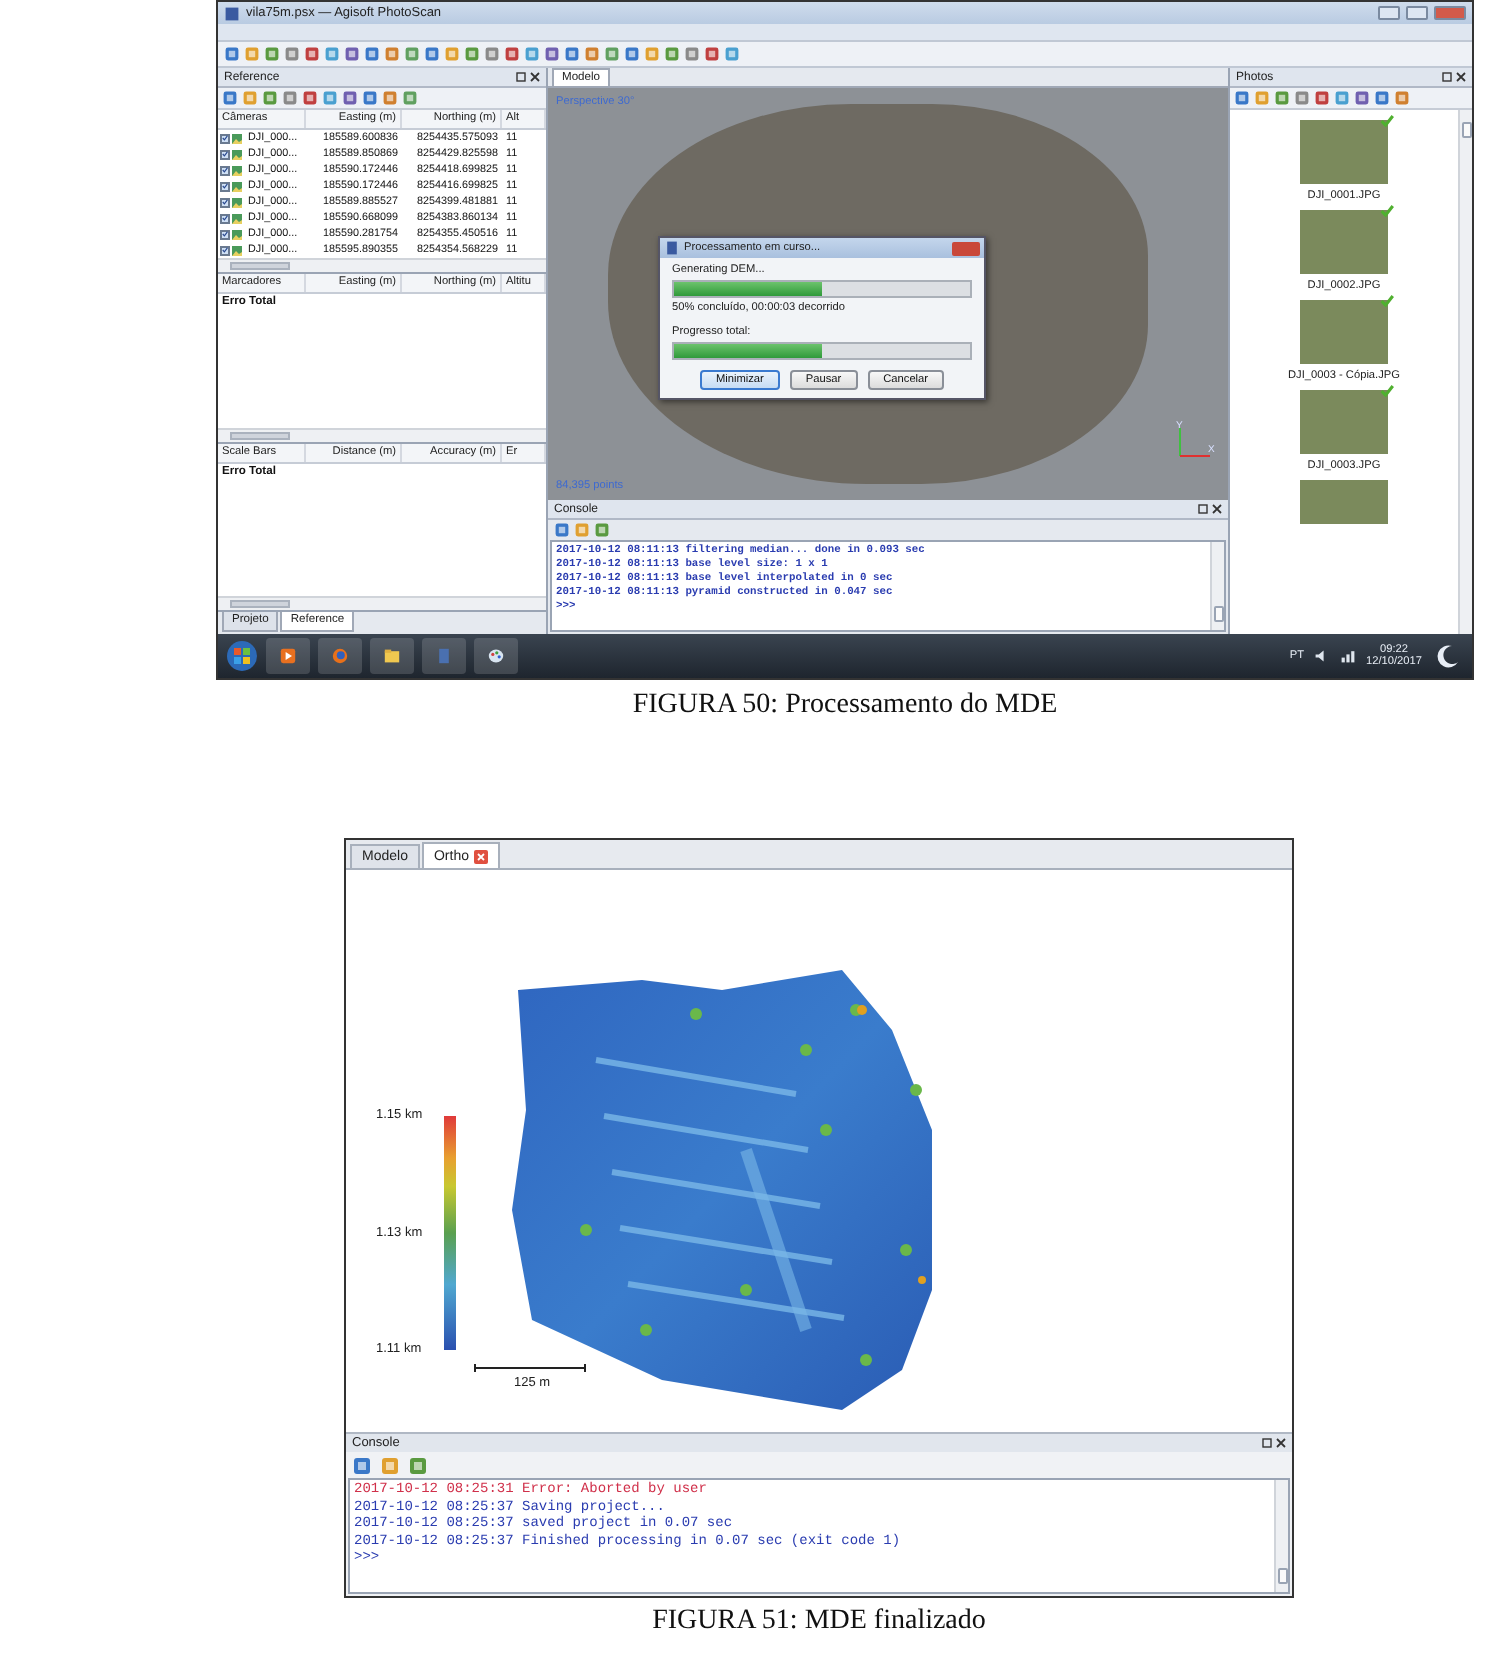 The height and width of the screenshot is (1654, 1506). Describe the element at coordinates (819, 1622) in the screenshot. I see `figure-caption: FIGURA 51: MDE finalizado` at that location.